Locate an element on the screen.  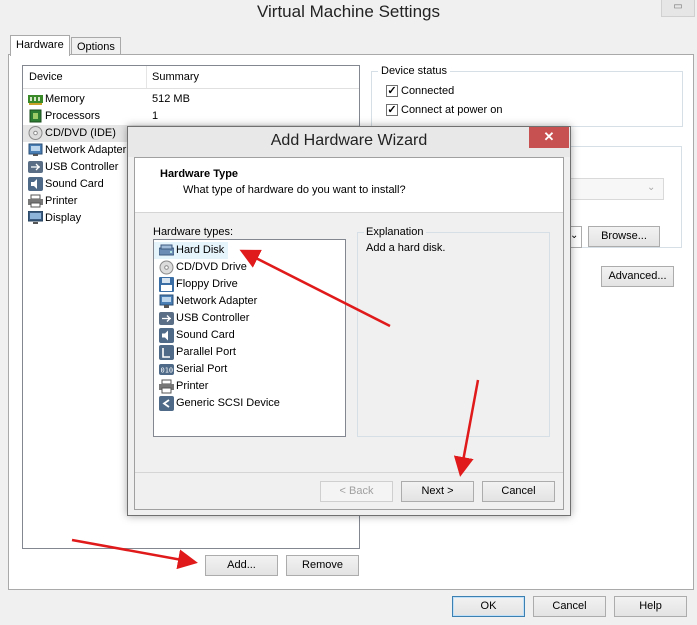
hardware-type-label: Network Adapter is located at coordinates (217, 301).